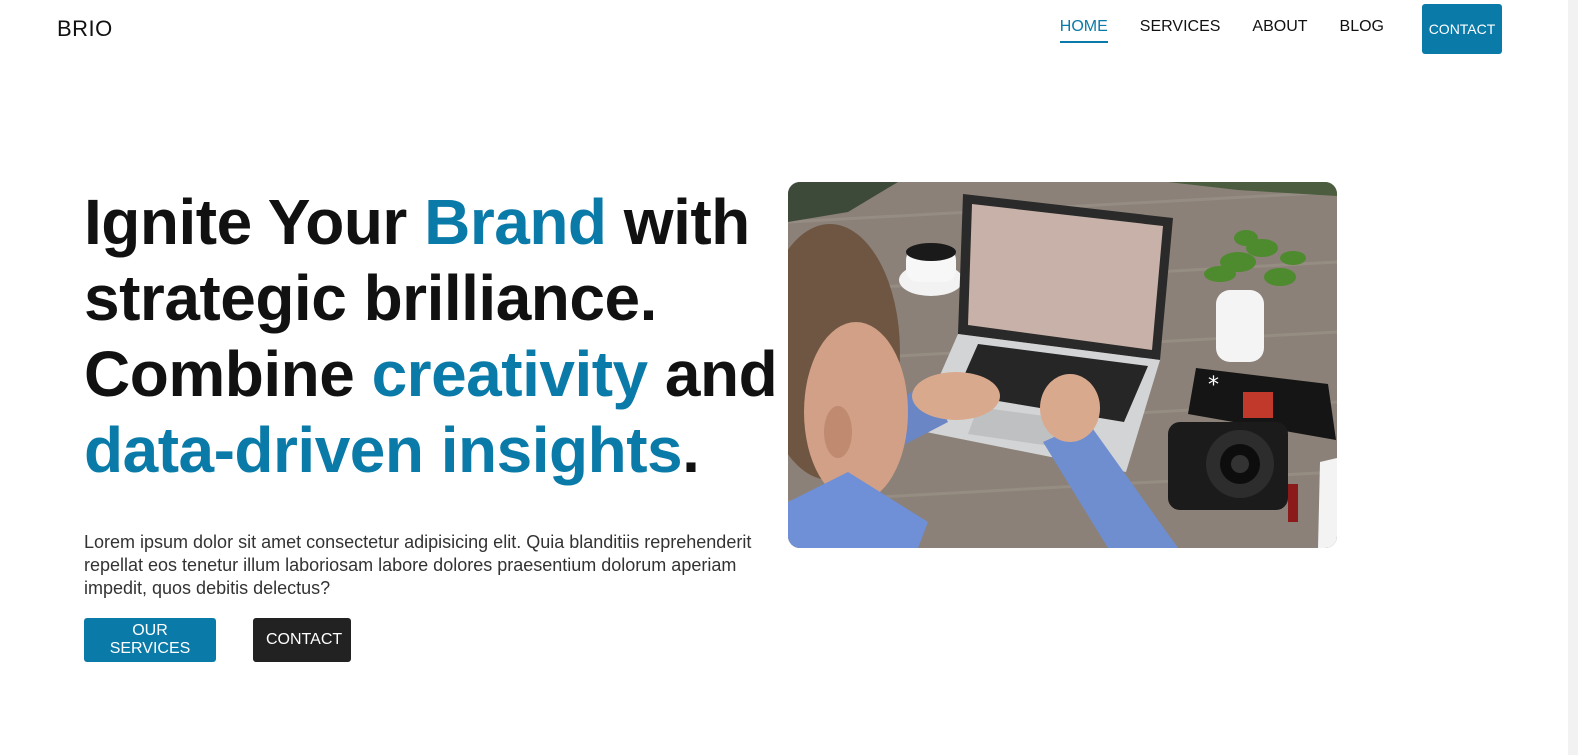 The image size is (1578, 755). What do you see at coordinates (510, 374) in the screenshot?
I see `heading-highlight-creativity: creativity` at bounding box center [510, 374].